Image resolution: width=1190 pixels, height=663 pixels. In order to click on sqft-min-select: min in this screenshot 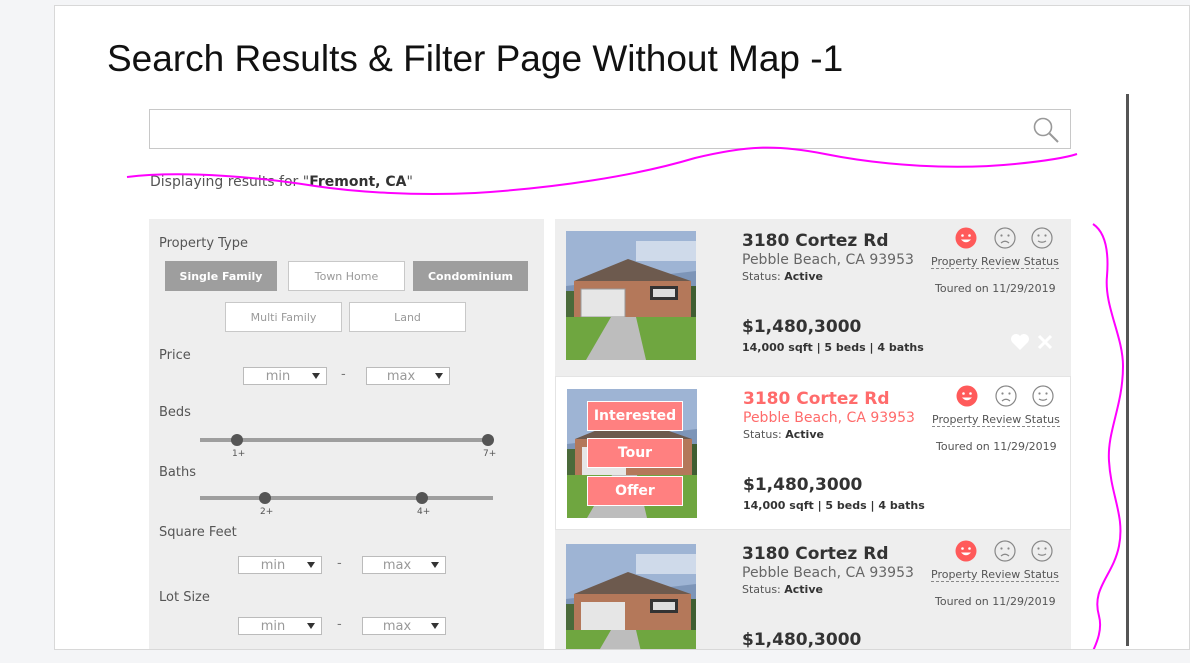, I will do `click(280, 565)`.